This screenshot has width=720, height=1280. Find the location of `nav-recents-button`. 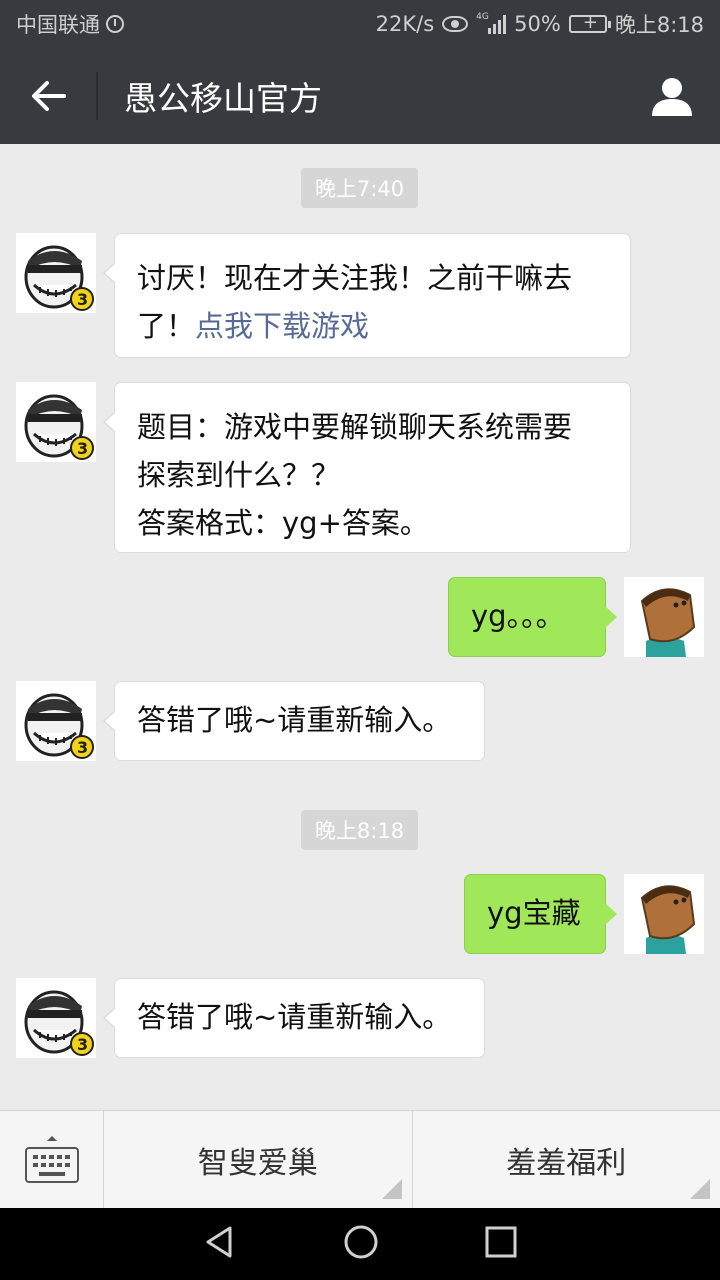

nav-recents-button is located at coordinates (501, 1244).